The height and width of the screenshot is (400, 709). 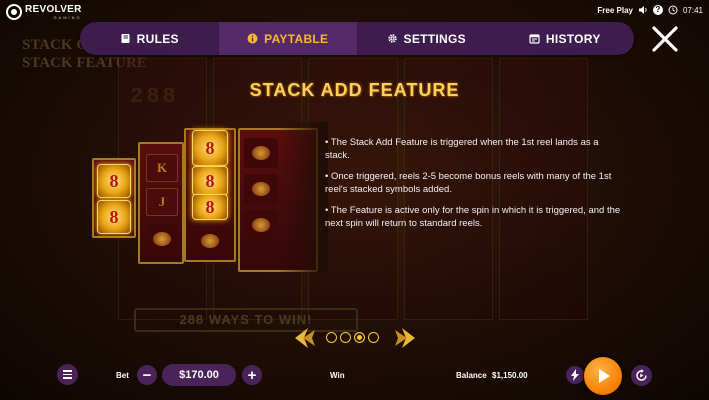 What do you see at coordinates (53, 9) in the screenshot?
I see `brand-name: REVOLVER` at bounding box center [53, 9].